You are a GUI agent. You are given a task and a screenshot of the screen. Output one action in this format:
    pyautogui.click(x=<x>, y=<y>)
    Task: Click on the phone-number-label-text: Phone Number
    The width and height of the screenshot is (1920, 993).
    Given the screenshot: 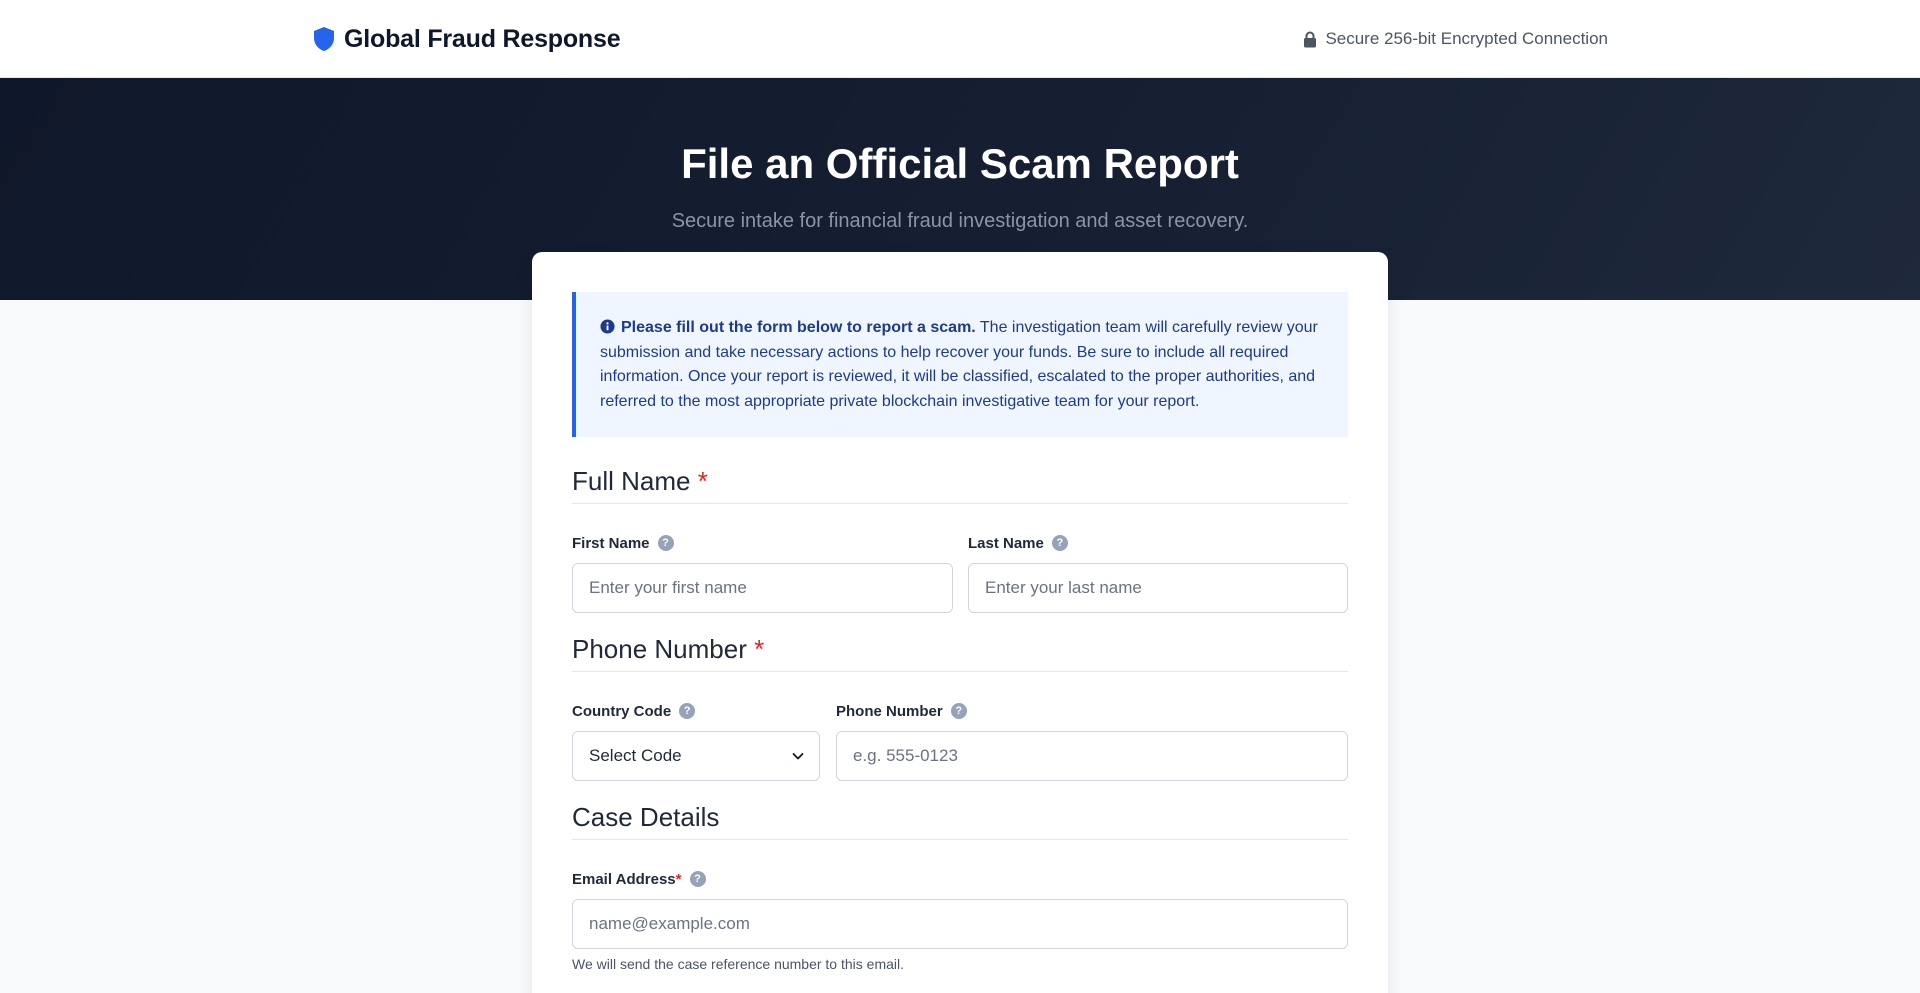 What is the action you would take?
    pyautogui.click(x=889, y=711)
    